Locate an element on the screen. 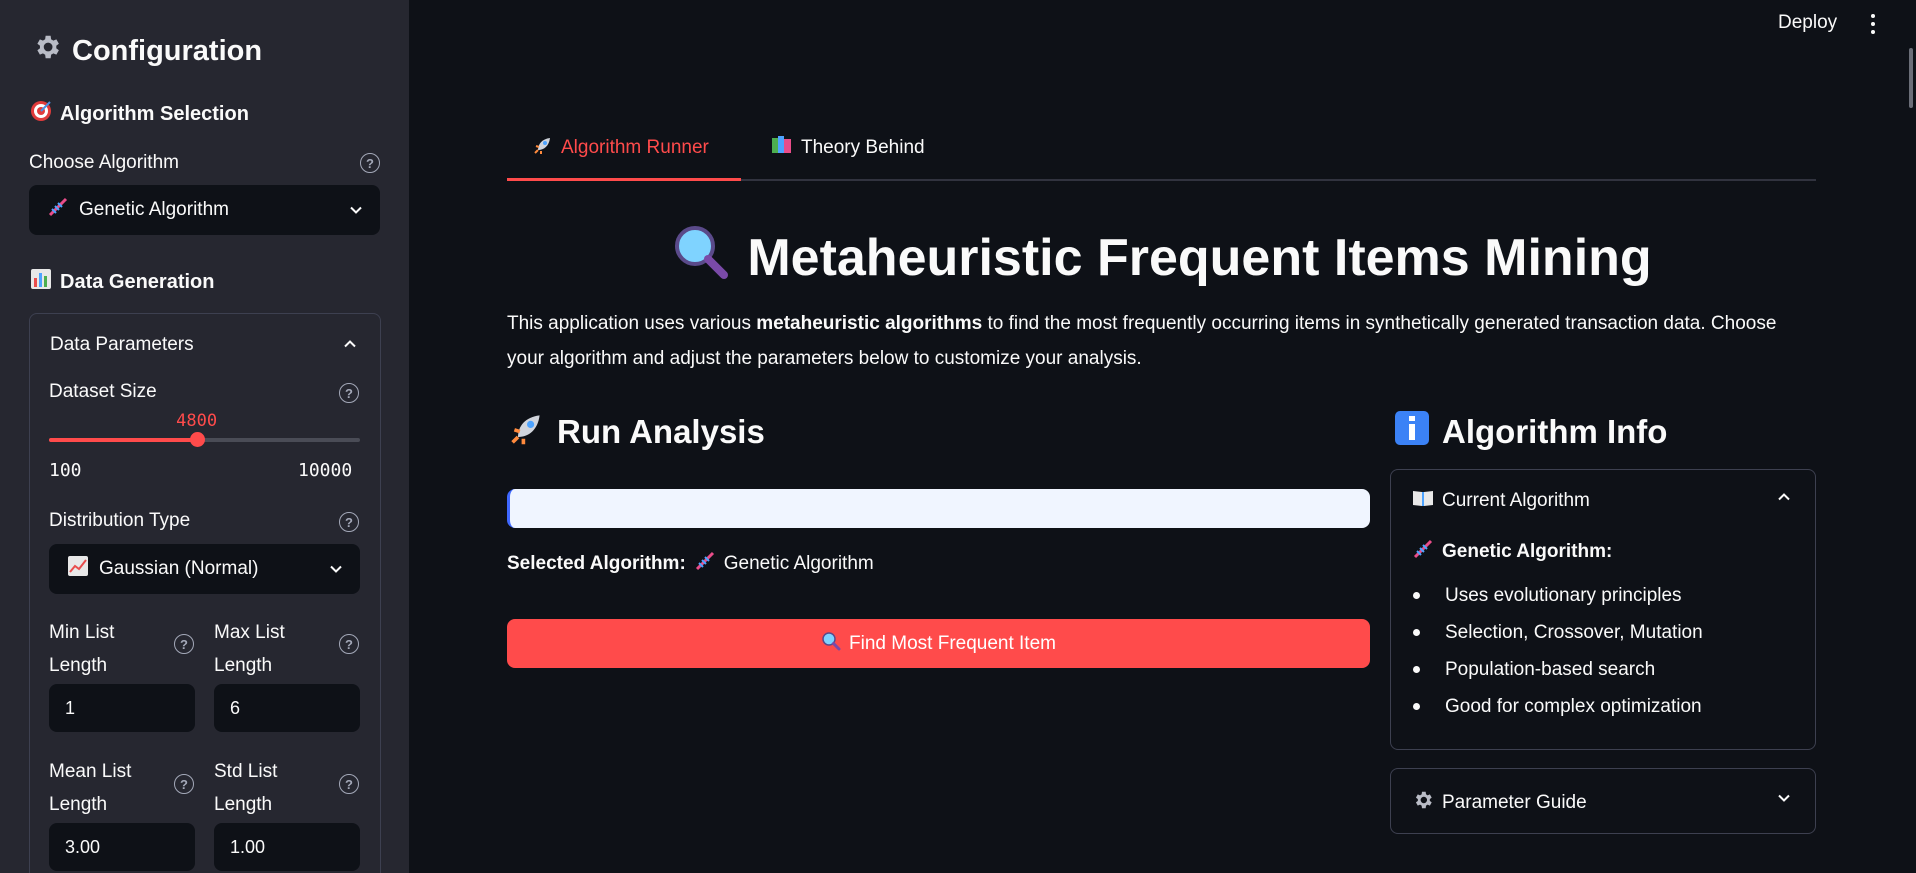 This screenshot has width=1916, height=873. current-algorithm-header: Current Algorithm is located at coordinates (1501, 501).